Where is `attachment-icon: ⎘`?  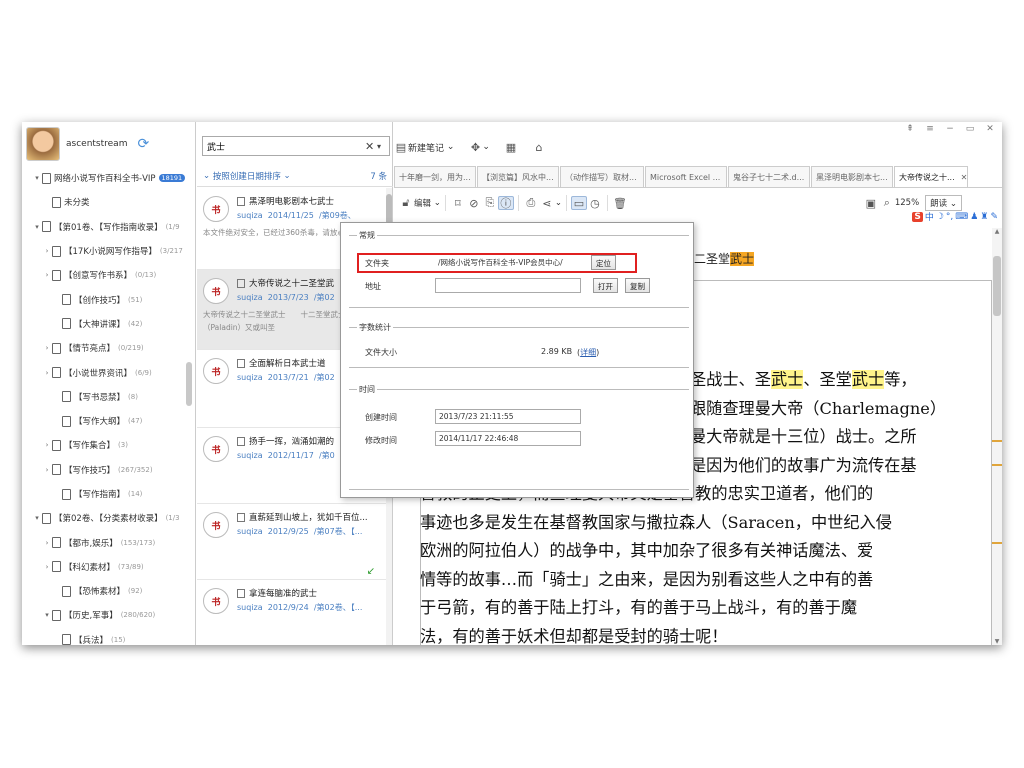
attachment-icon: ⎘ is located at coordinates (490, 203).